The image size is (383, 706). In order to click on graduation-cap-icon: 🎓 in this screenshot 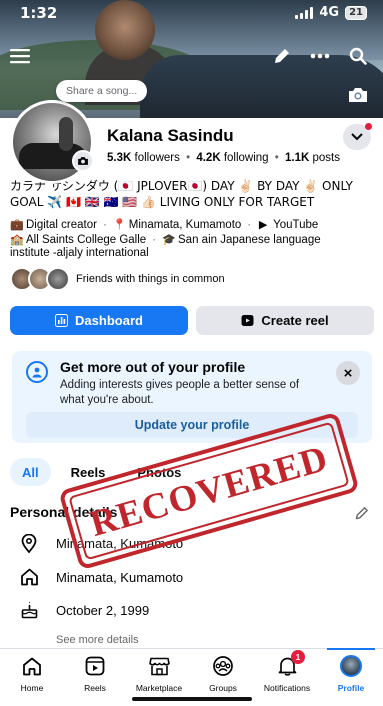, I will do `click(169, 240)`.